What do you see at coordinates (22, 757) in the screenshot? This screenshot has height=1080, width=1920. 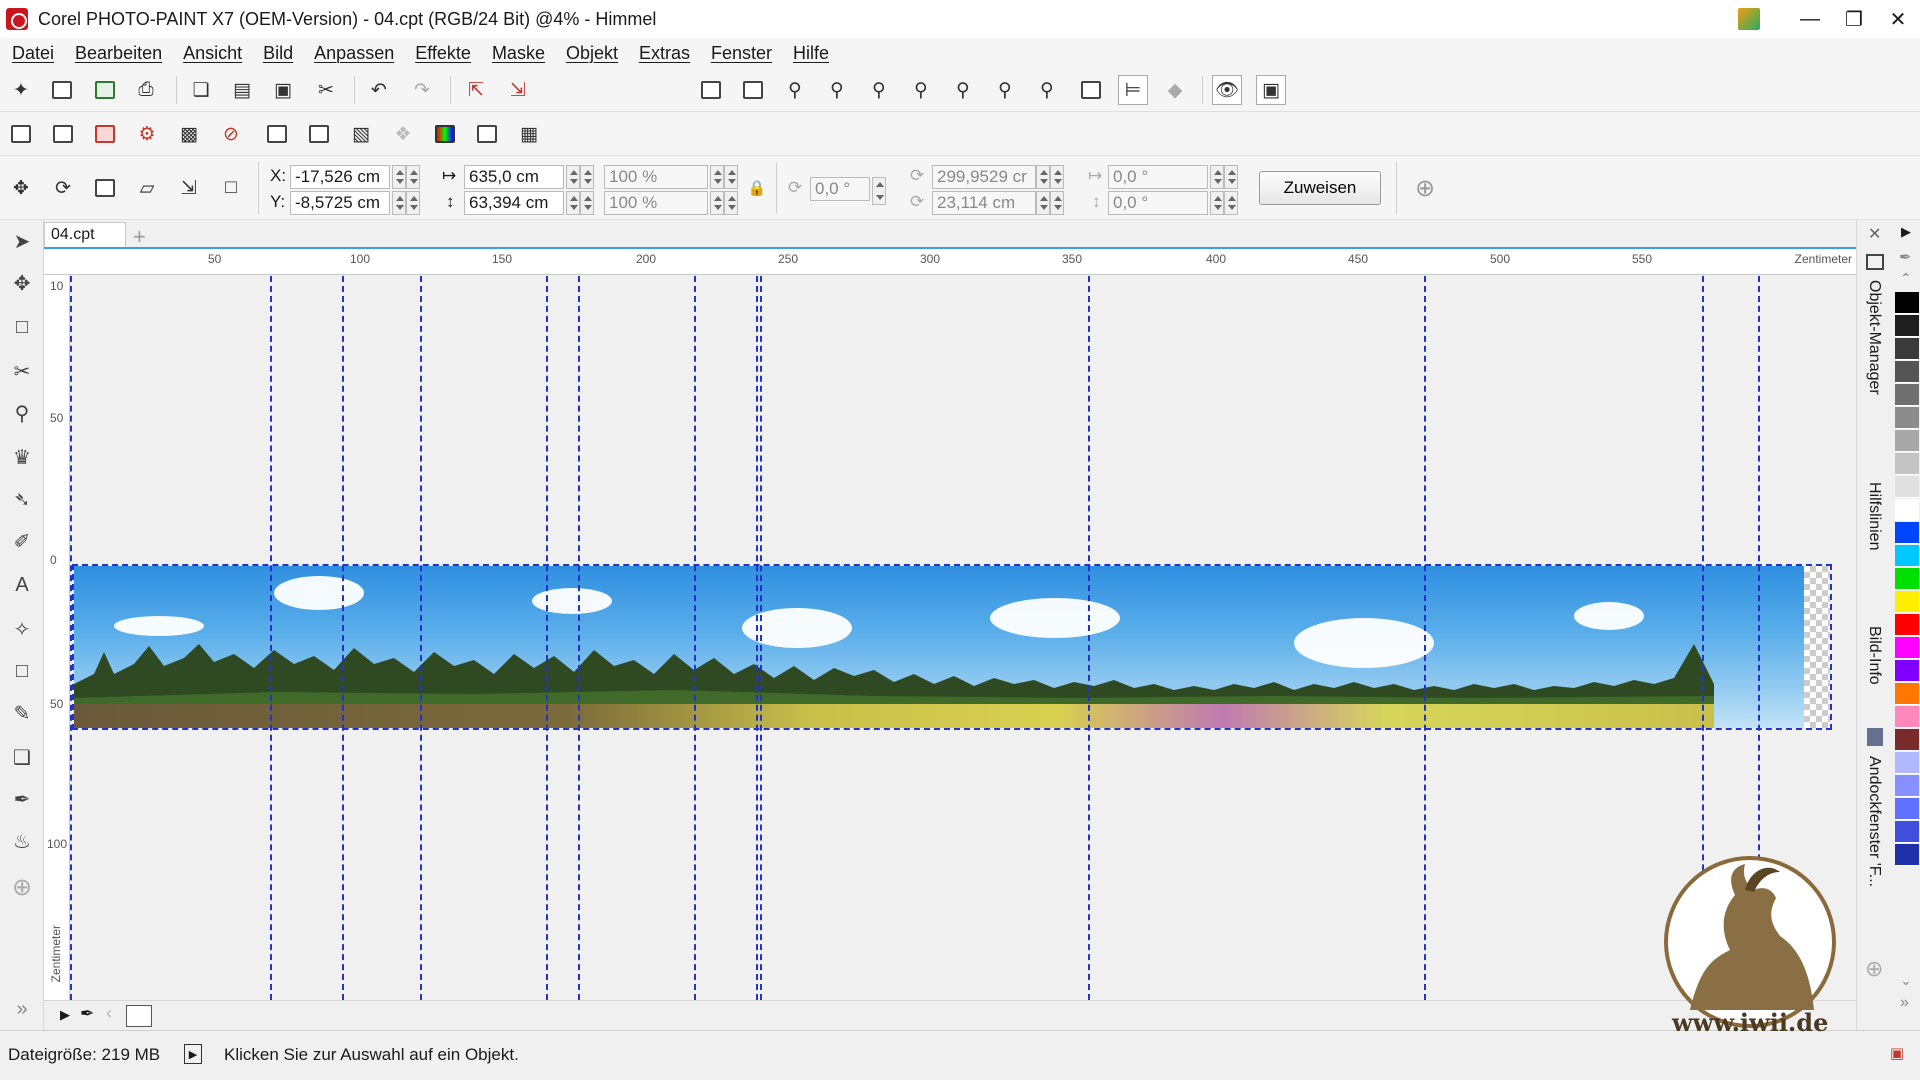 I see `shadow-tool-icon: ❏` at bounding box center [22, 757].